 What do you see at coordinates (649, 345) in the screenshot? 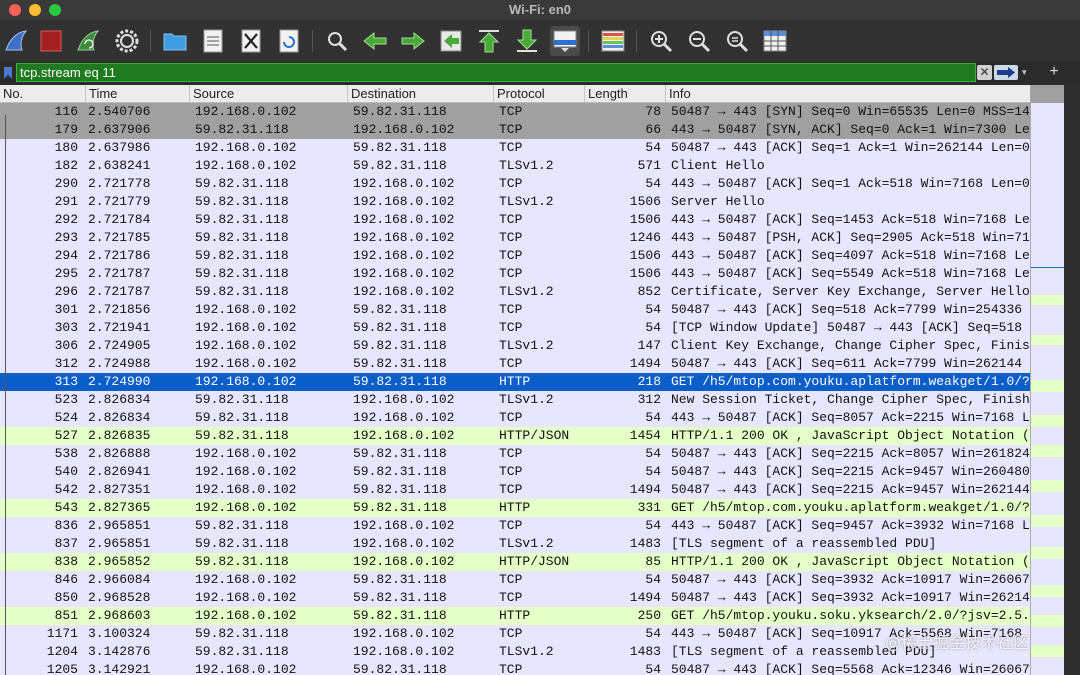
I see `packet-length: 147` at bounding box center [649, 345].